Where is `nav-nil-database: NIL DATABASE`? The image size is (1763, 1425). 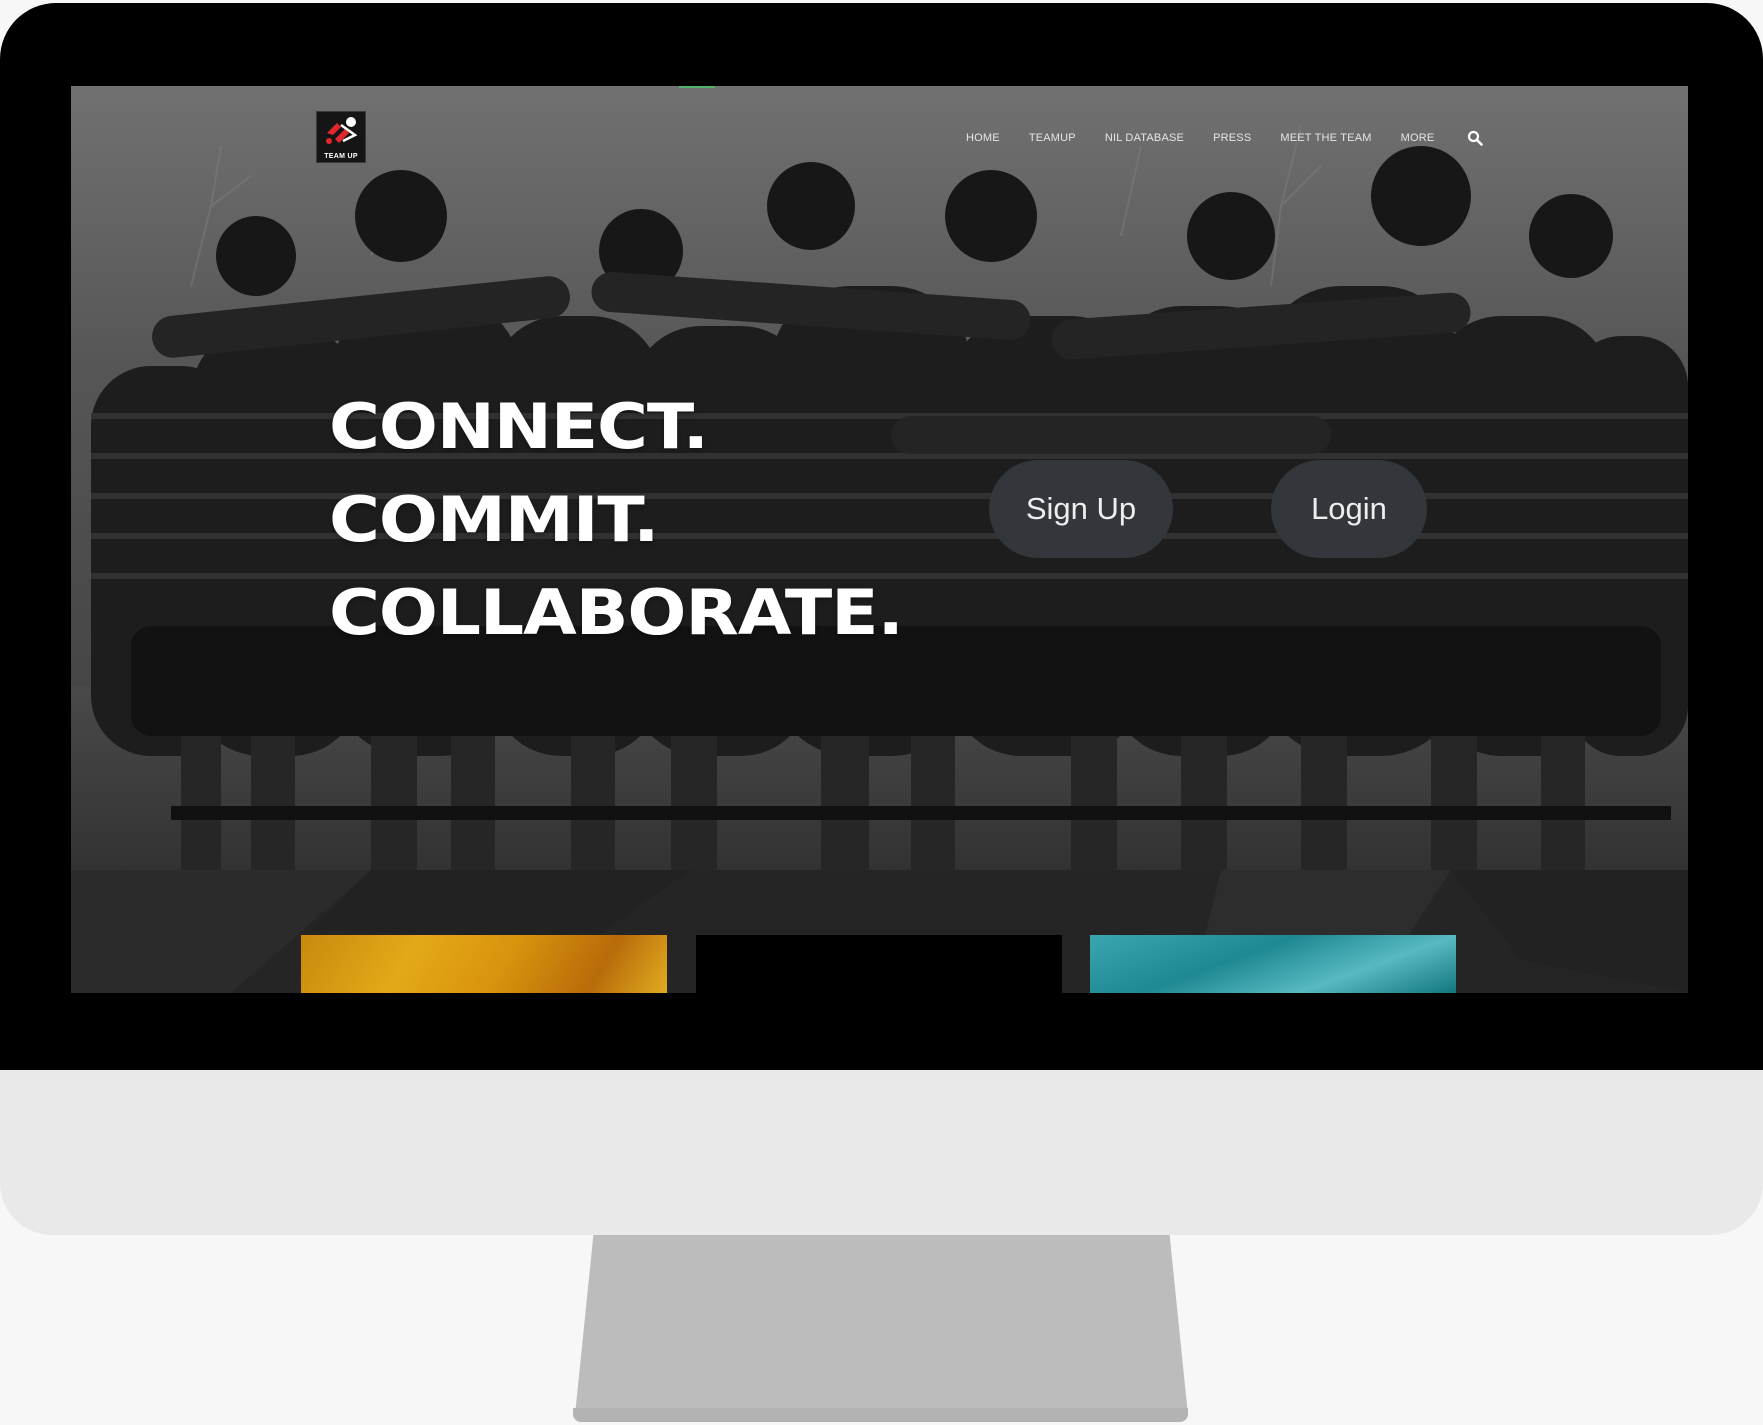
nav-nil-database: NIL DATABASE is located at coordinates (1144, 138).